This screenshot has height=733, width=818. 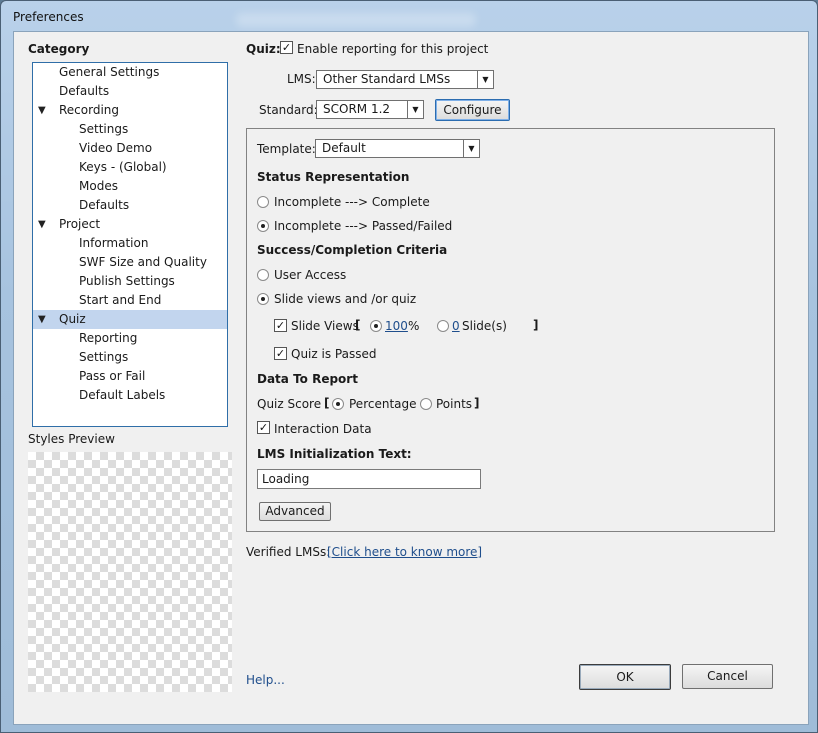 What do you see at coordinates (130, 357) in the screenshot?
I see `tree-item-quiz-settings: Settings` at bounding box center [130, 357].